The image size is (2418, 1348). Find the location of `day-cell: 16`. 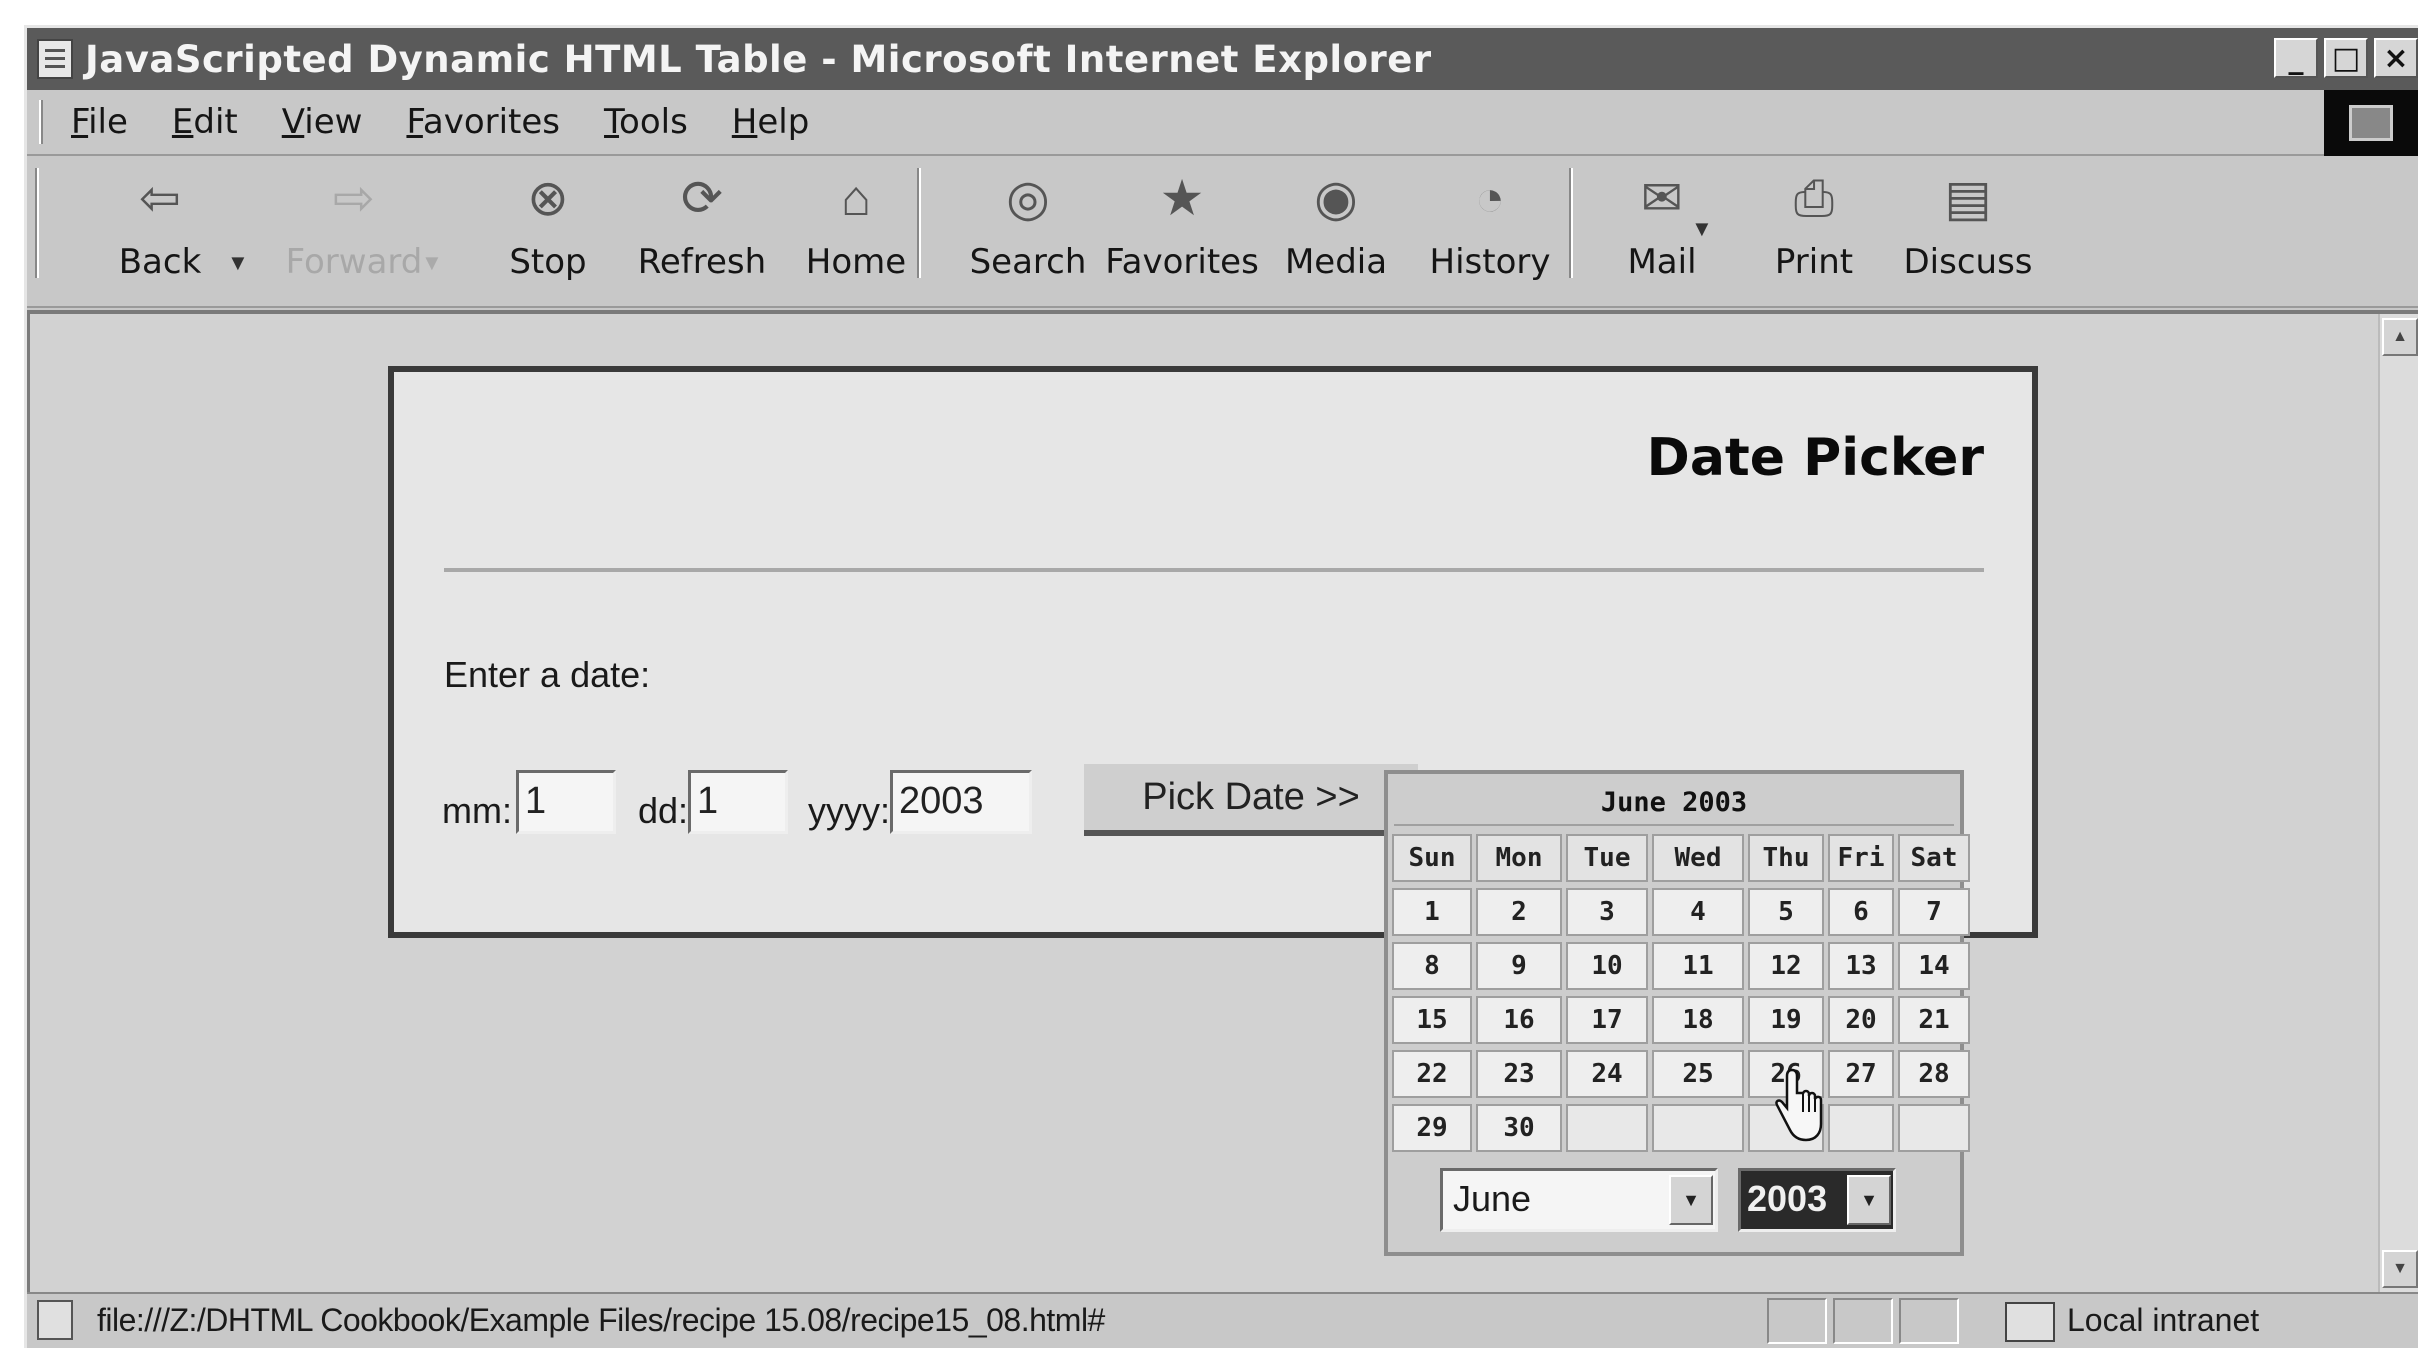

day-cell: 16 is located at coordinates (1519, 1020).